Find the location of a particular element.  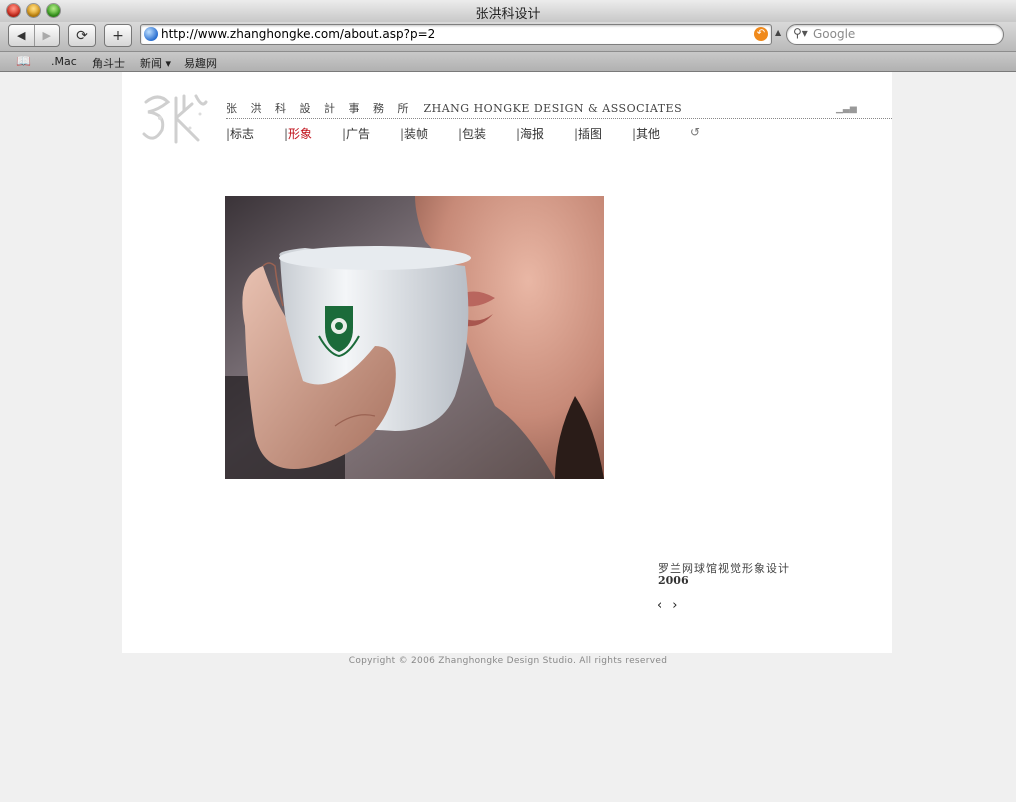

bookmarks-bar: 📖 .Mac 角斗士 新闻 ▾ 易趣网 is located at coordinates (508, 62).